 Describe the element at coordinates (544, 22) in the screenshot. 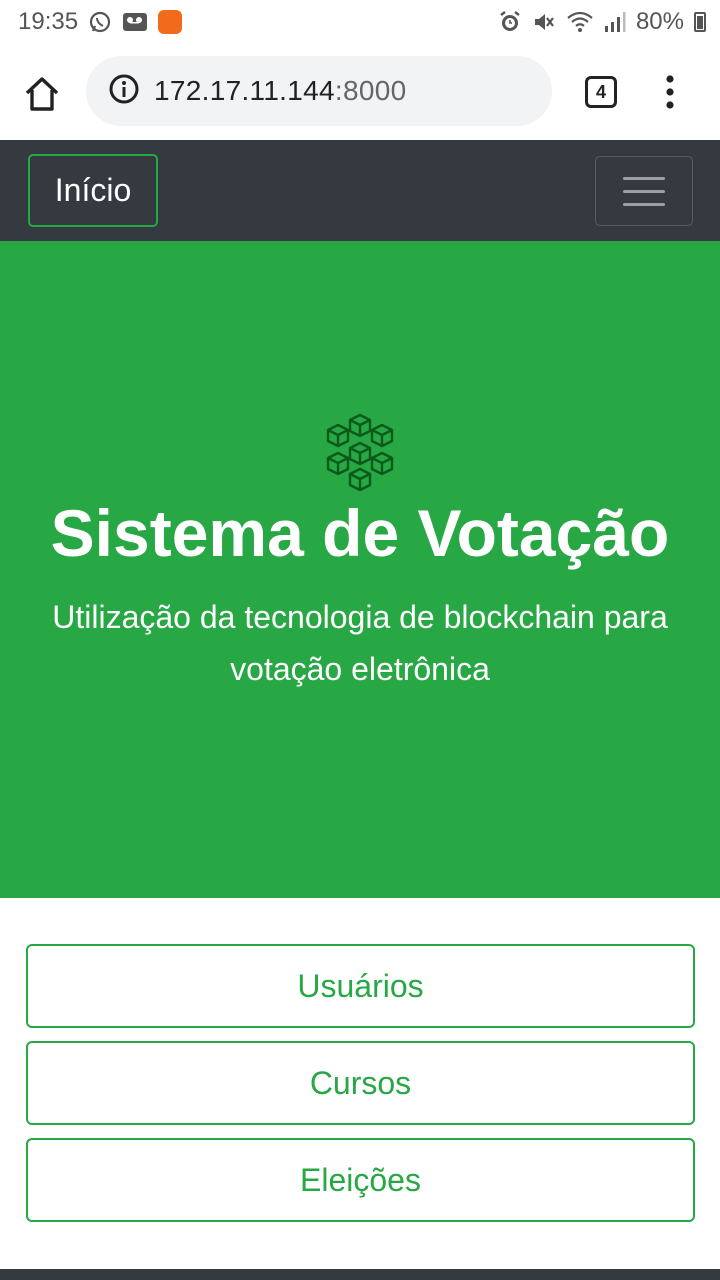

I see `mute-icon` at that location.